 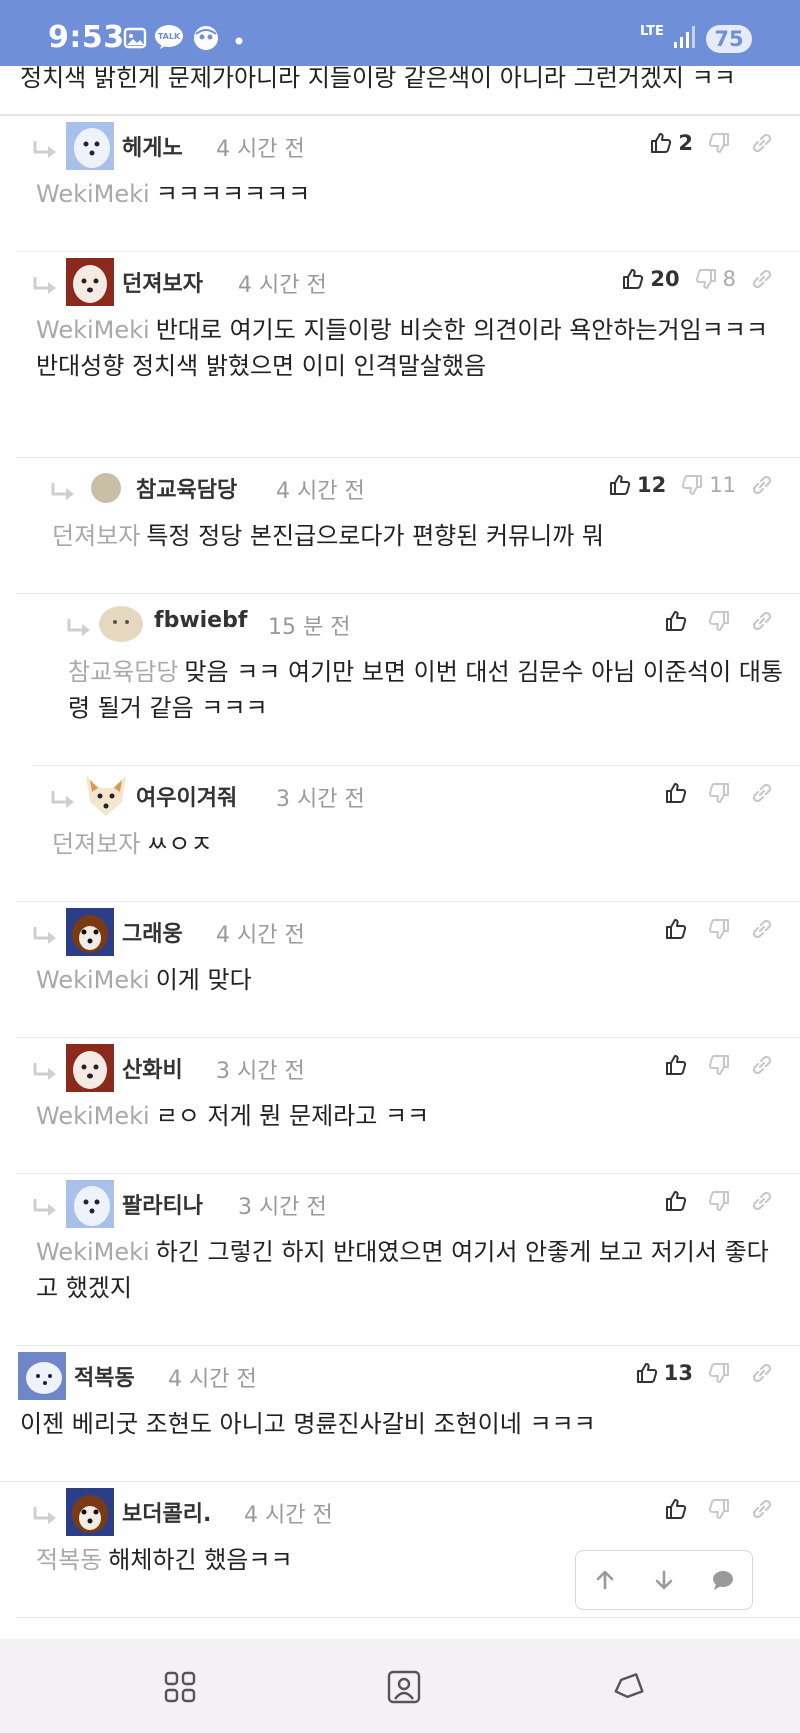 I want to click on comment-text: 이게 맞다, so click(x=203, y=980).